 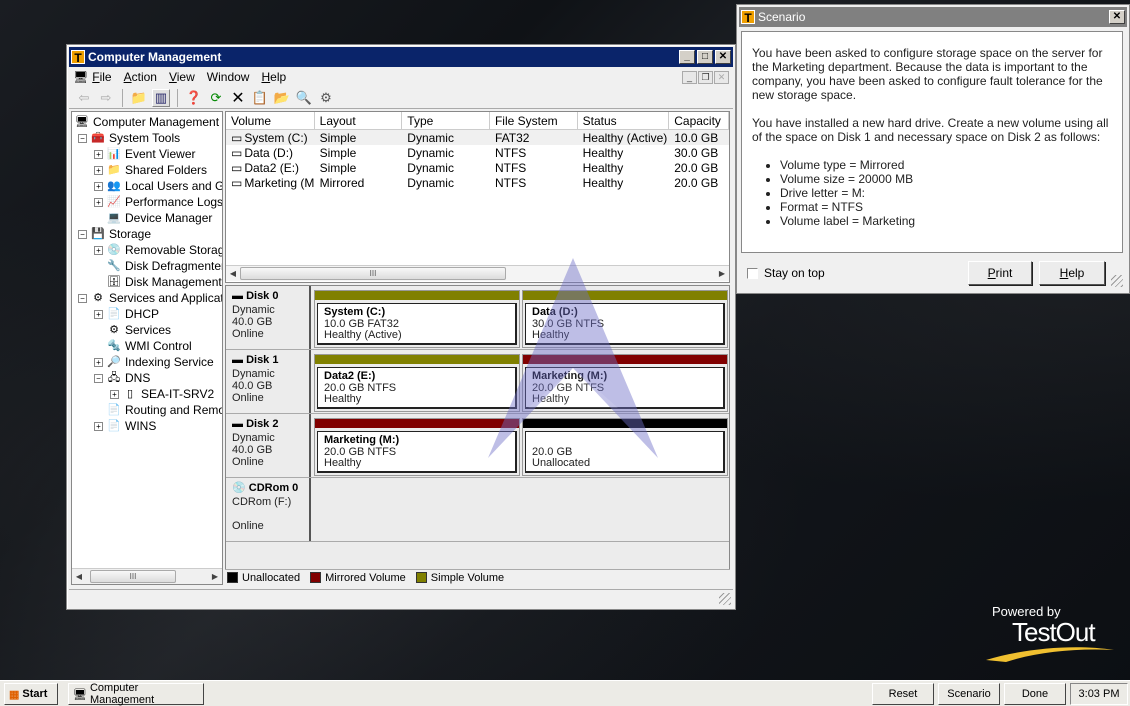 I want to click on tree-item-disk-management: 🗄 Disk Management, so click(x=158, y=282).